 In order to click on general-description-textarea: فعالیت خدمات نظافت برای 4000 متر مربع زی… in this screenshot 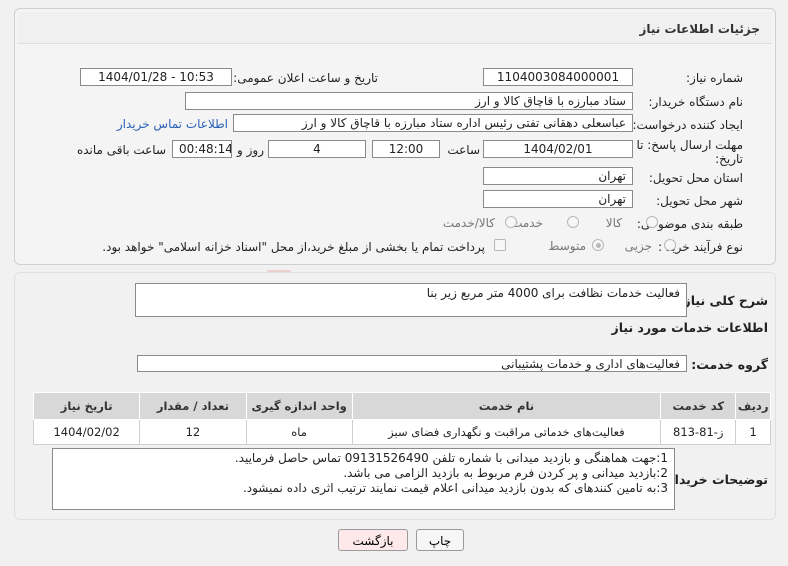, I will do `click(411, 300)`.